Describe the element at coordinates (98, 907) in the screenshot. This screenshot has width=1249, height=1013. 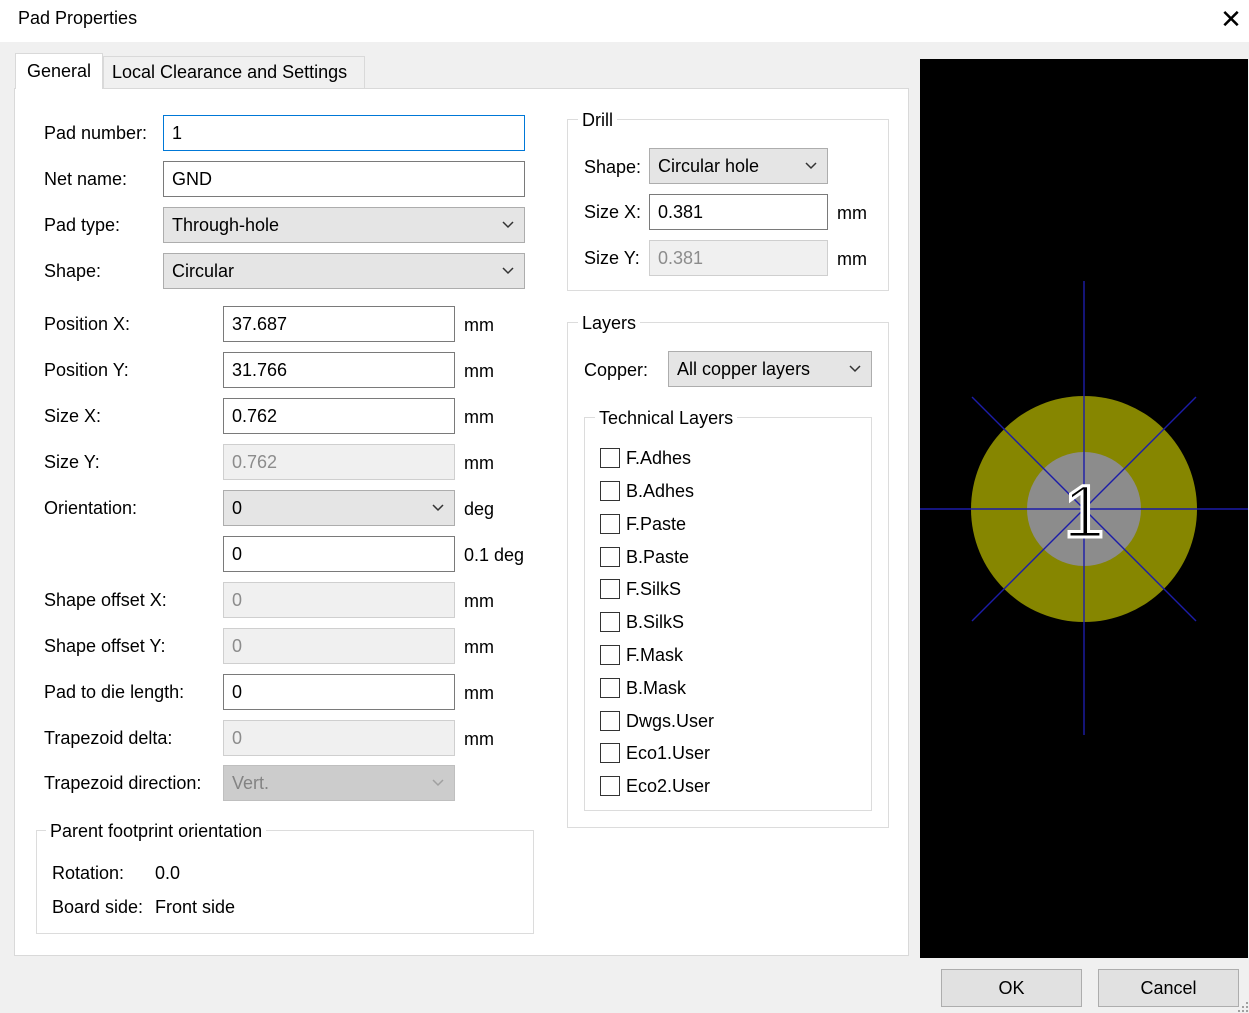
I see `board-side-label: Board side:` at that location.